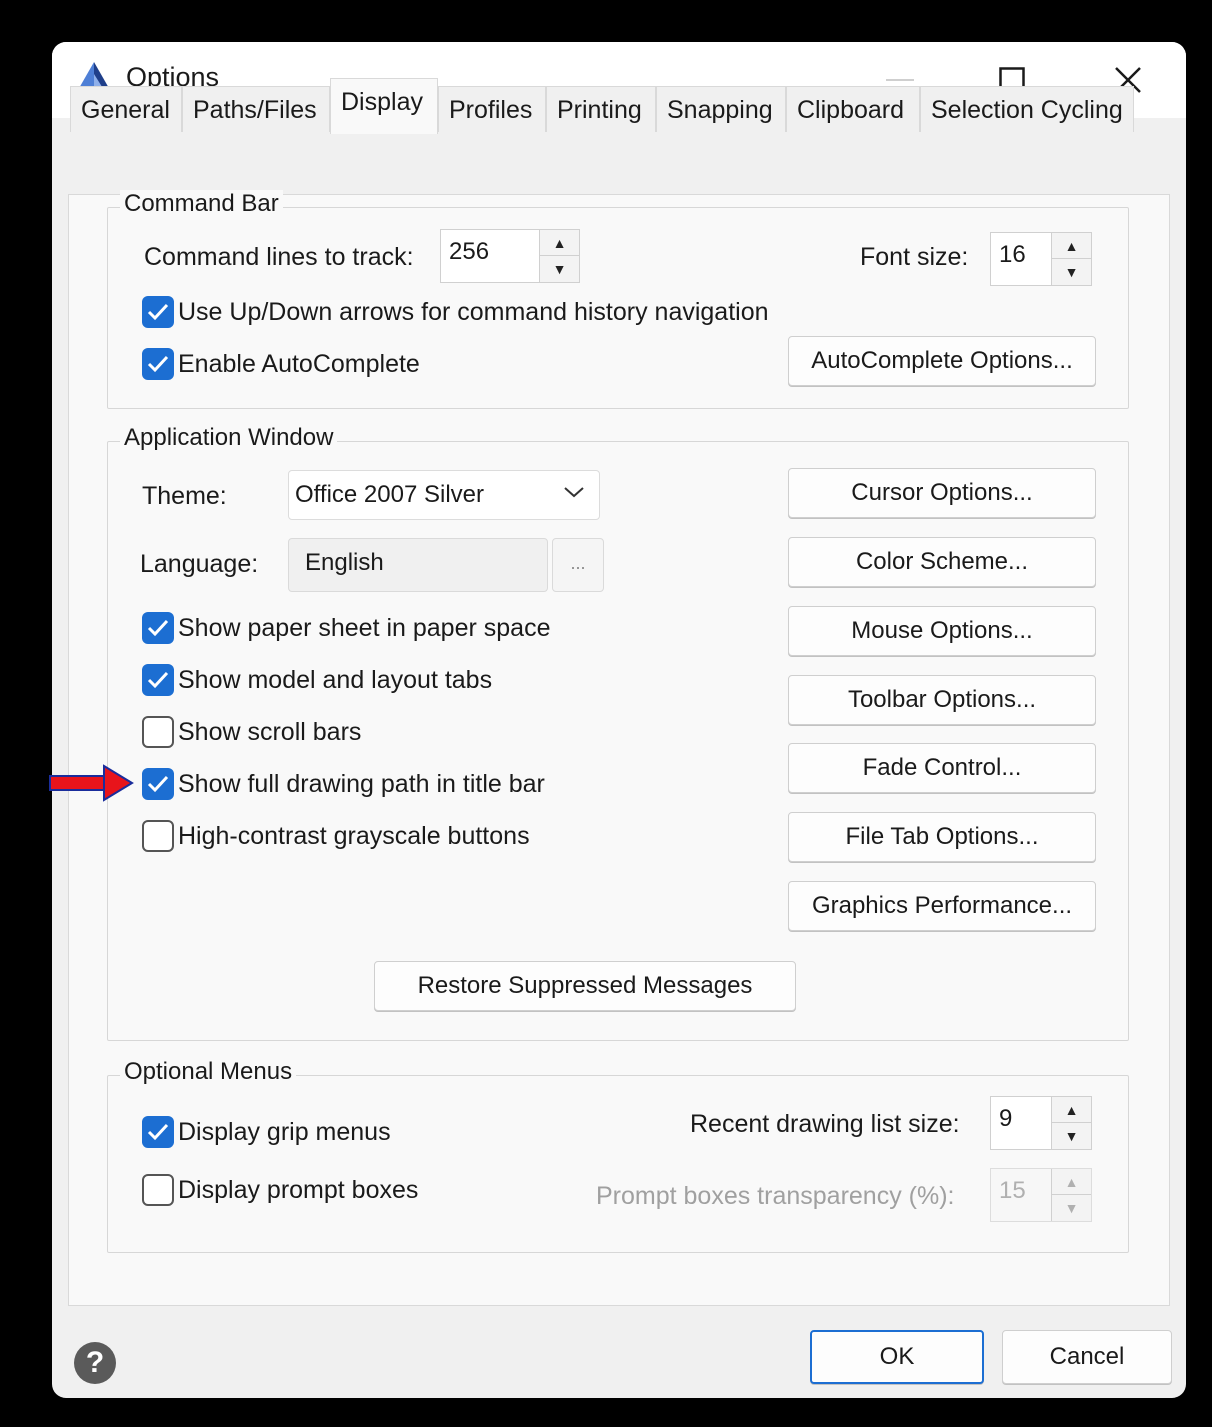  I want to click on display-grip-menus-checkbox, so click(158, 1132).